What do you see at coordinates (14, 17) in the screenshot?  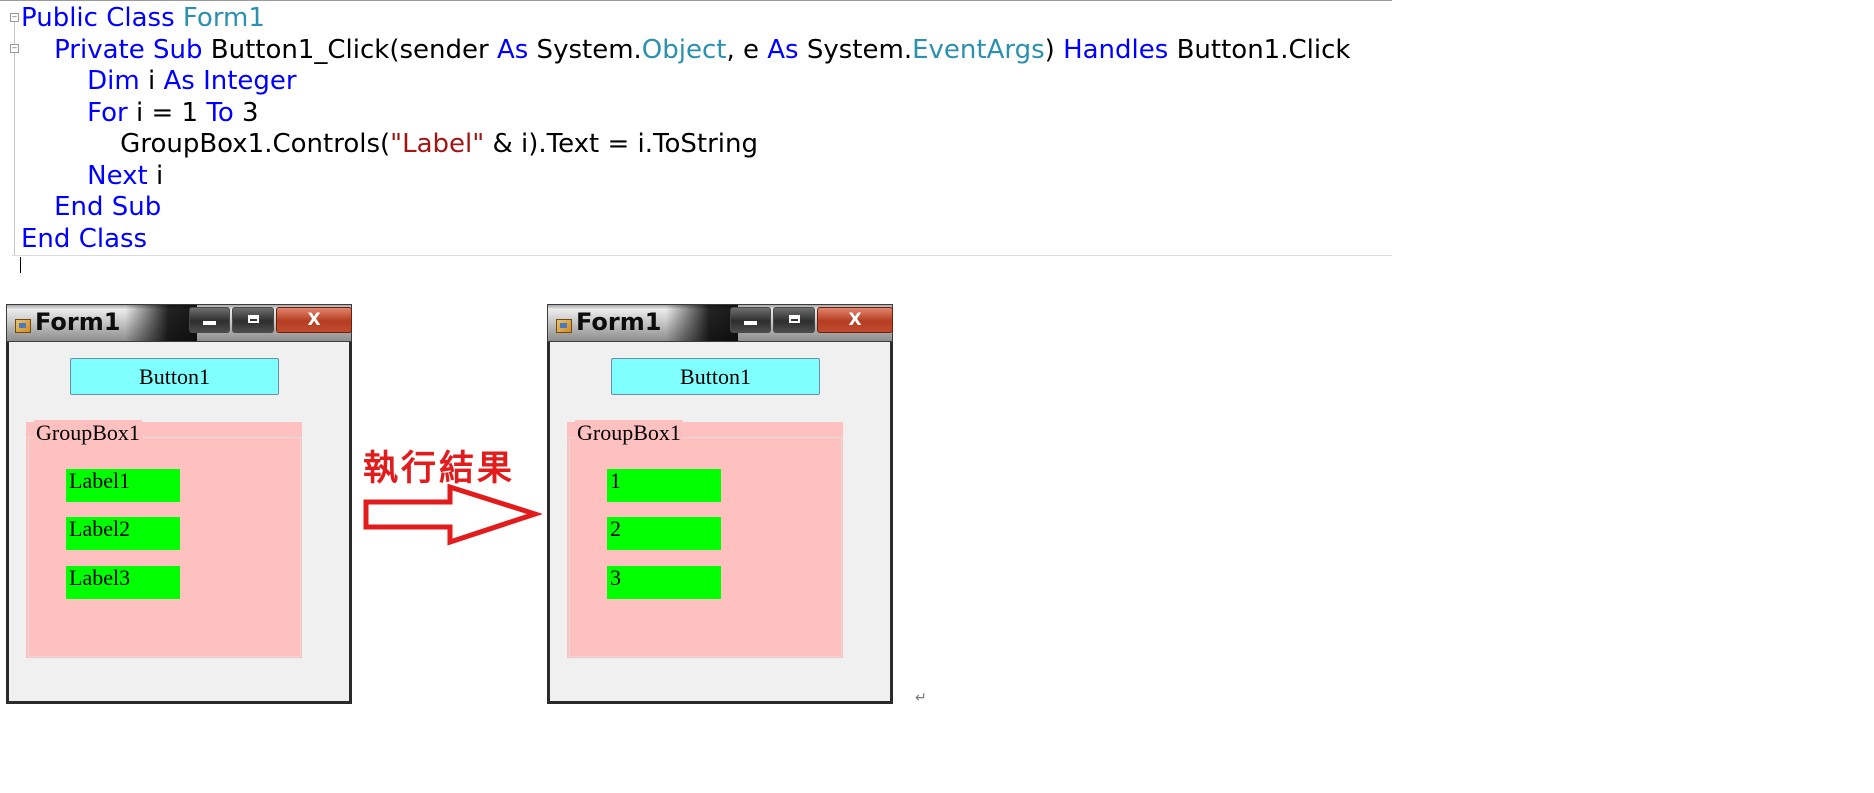 I see `collapse-class-icon: −` at bounding box center [14, 17].